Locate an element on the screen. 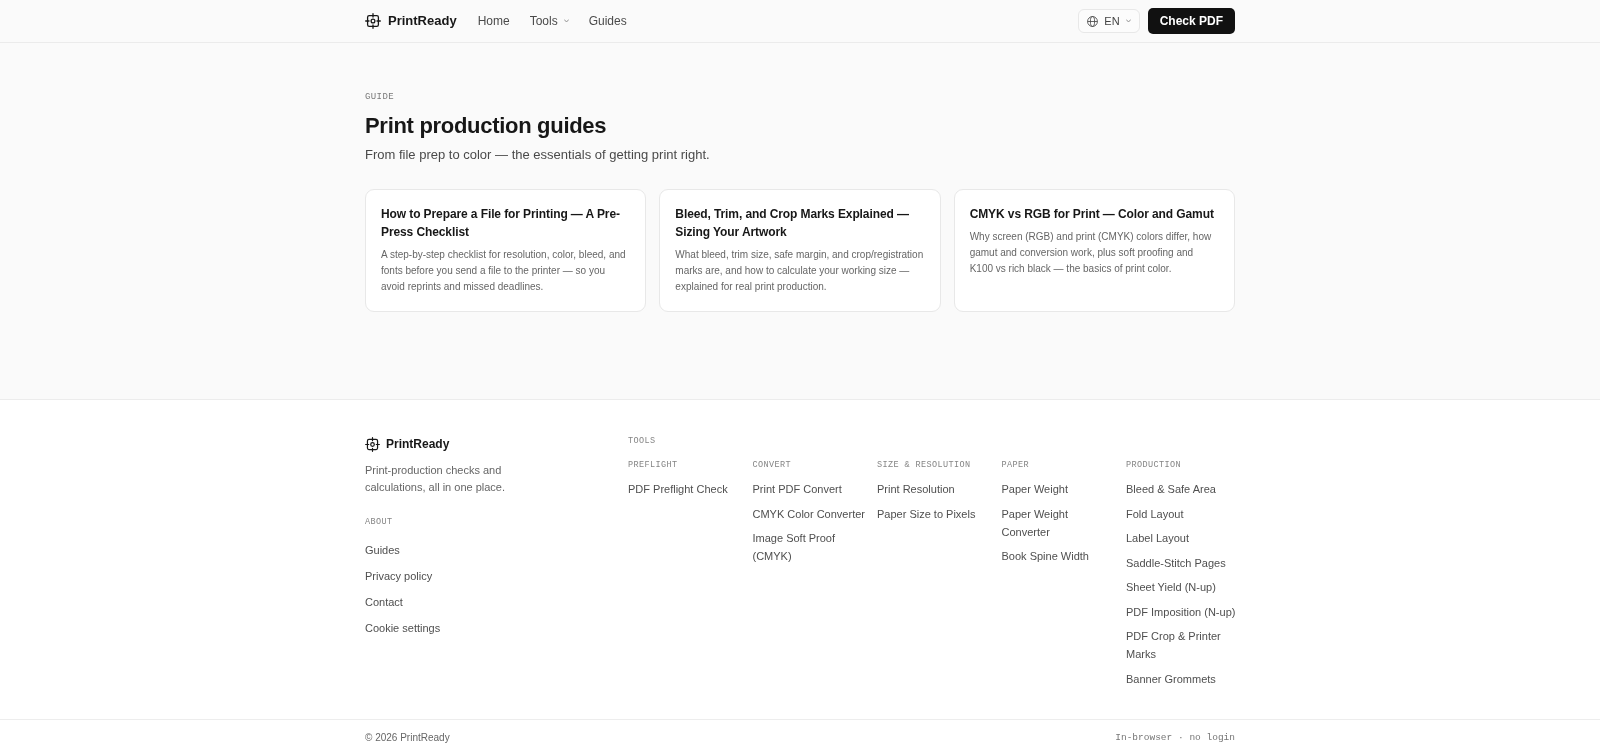 The width and height of the screenshot is (1600, 751). column-heading: PREFLIGHT is located at coordinates (653, 465).